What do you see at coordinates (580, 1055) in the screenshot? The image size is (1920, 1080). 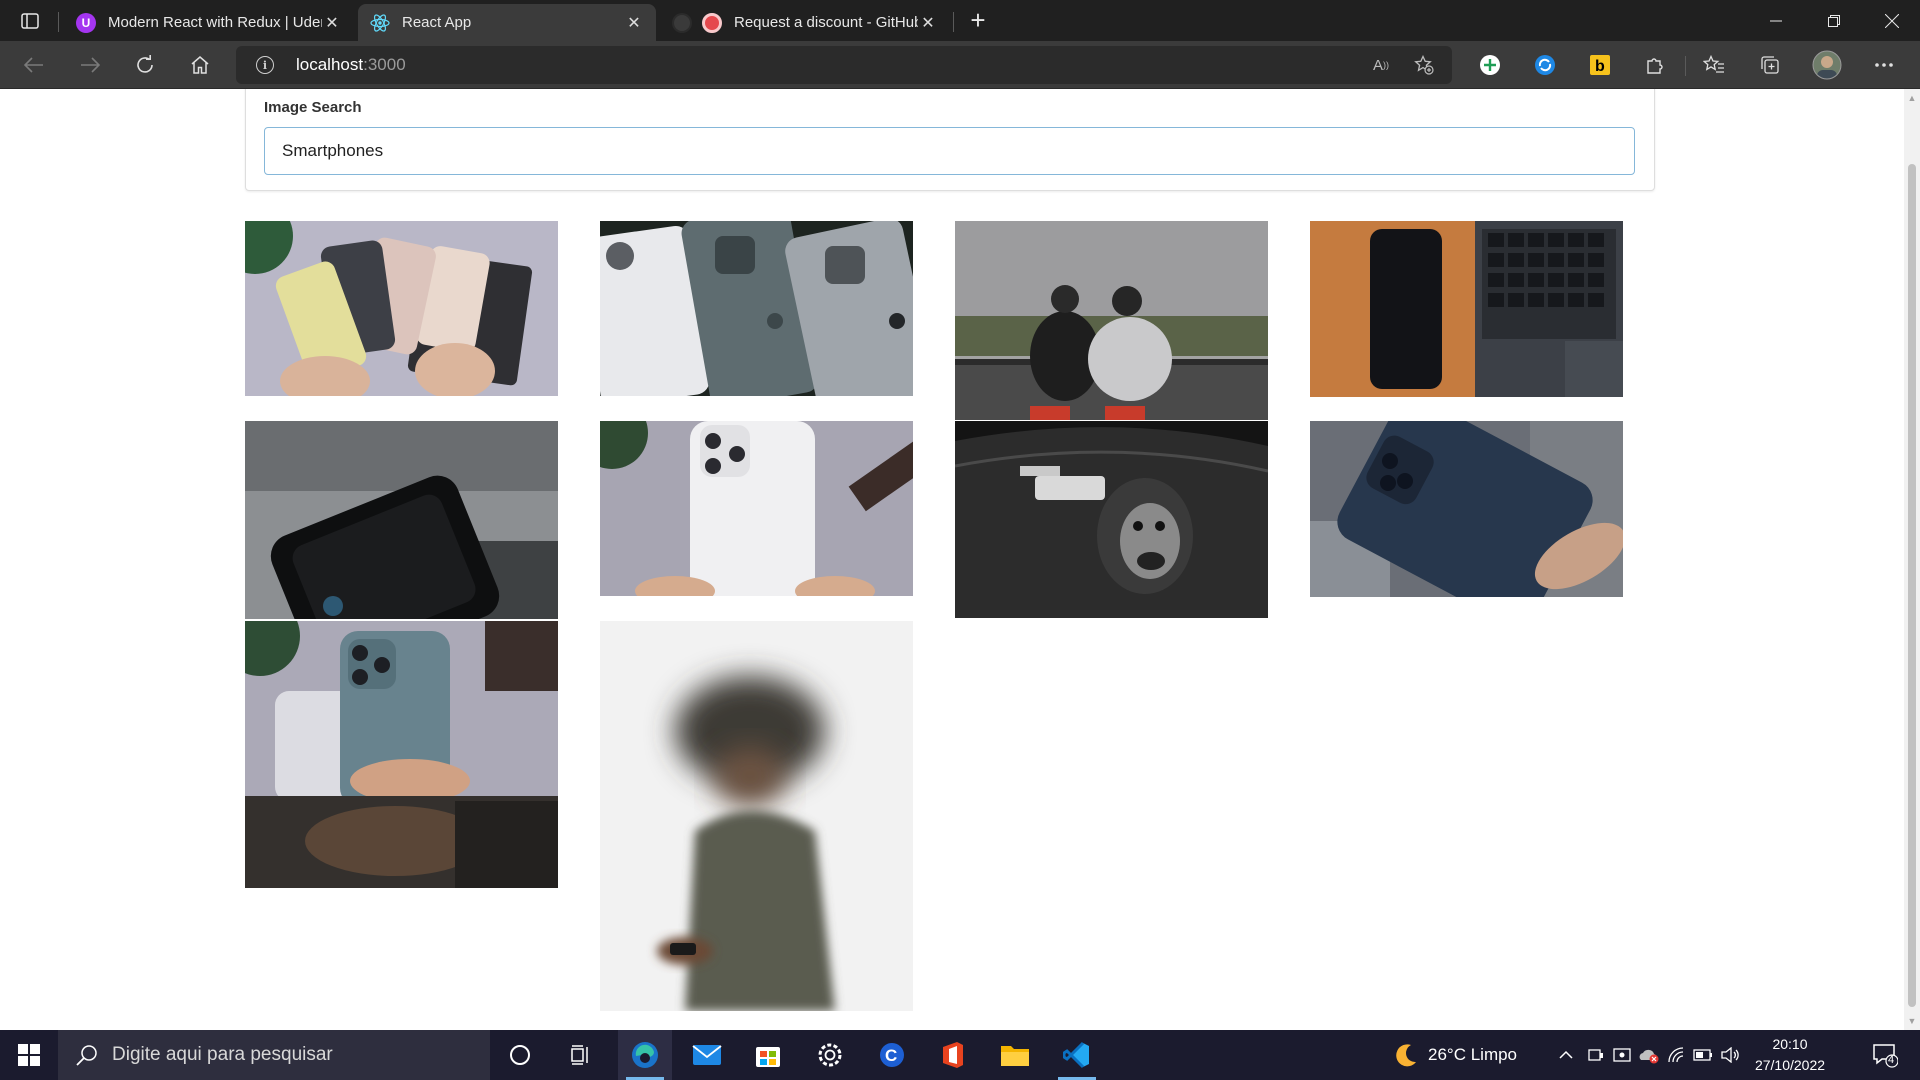 I see `task-view-icon` at bounding box center [580, 1055].